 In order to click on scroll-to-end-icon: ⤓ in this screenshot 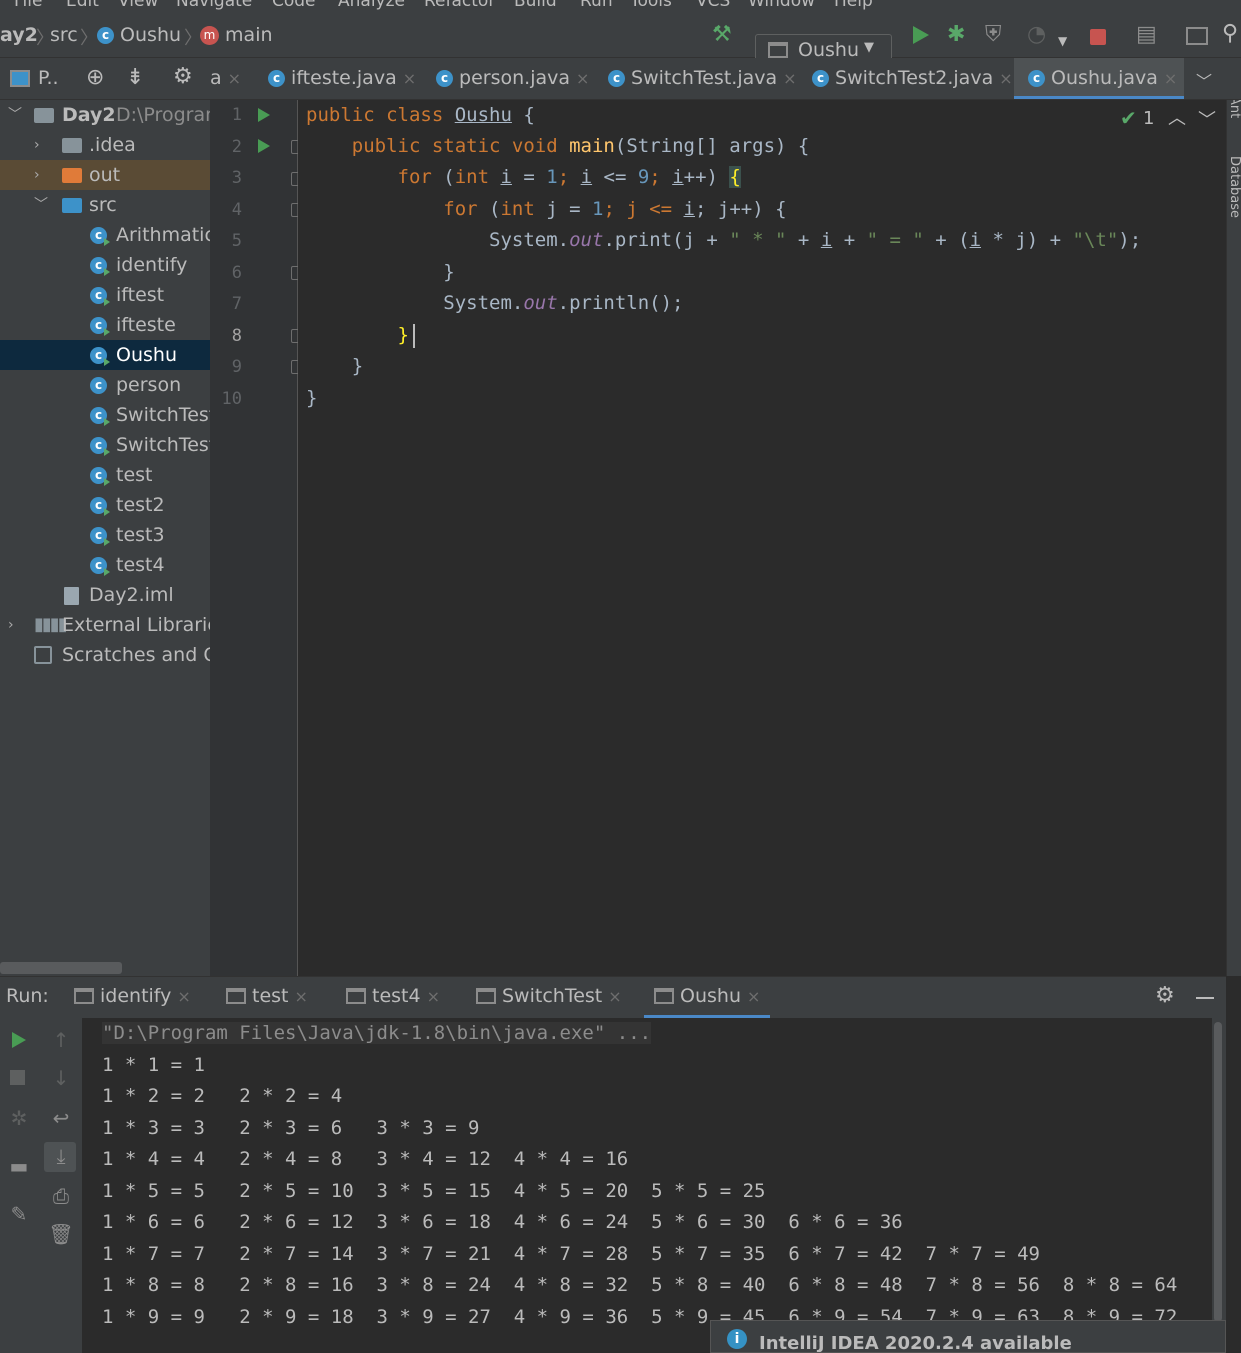, I will do `click(61, 1156)`.